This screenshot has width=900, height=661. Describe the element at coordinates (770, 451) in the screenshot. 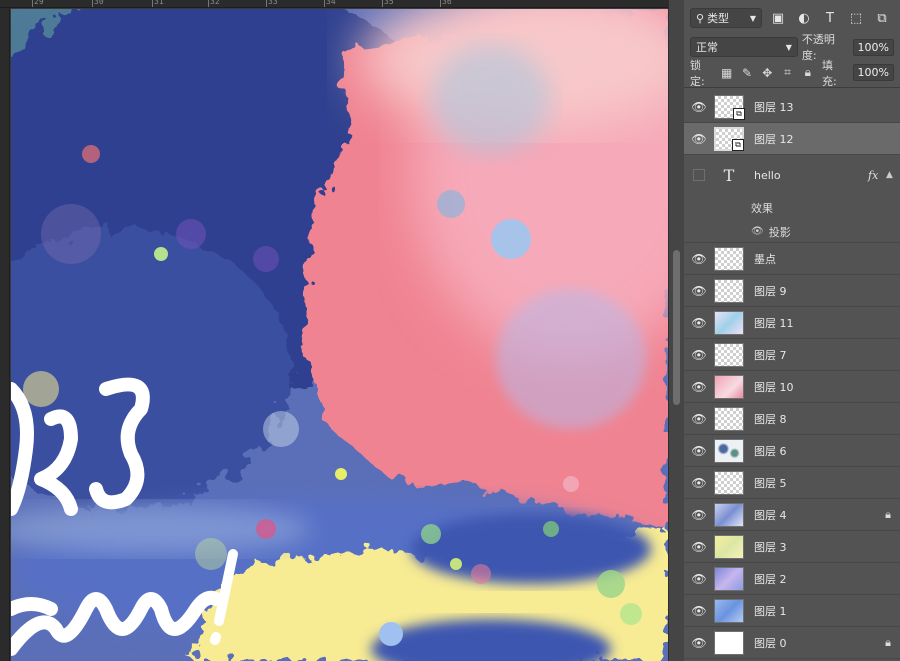

I see `layer-name: 图层 6` at that location.